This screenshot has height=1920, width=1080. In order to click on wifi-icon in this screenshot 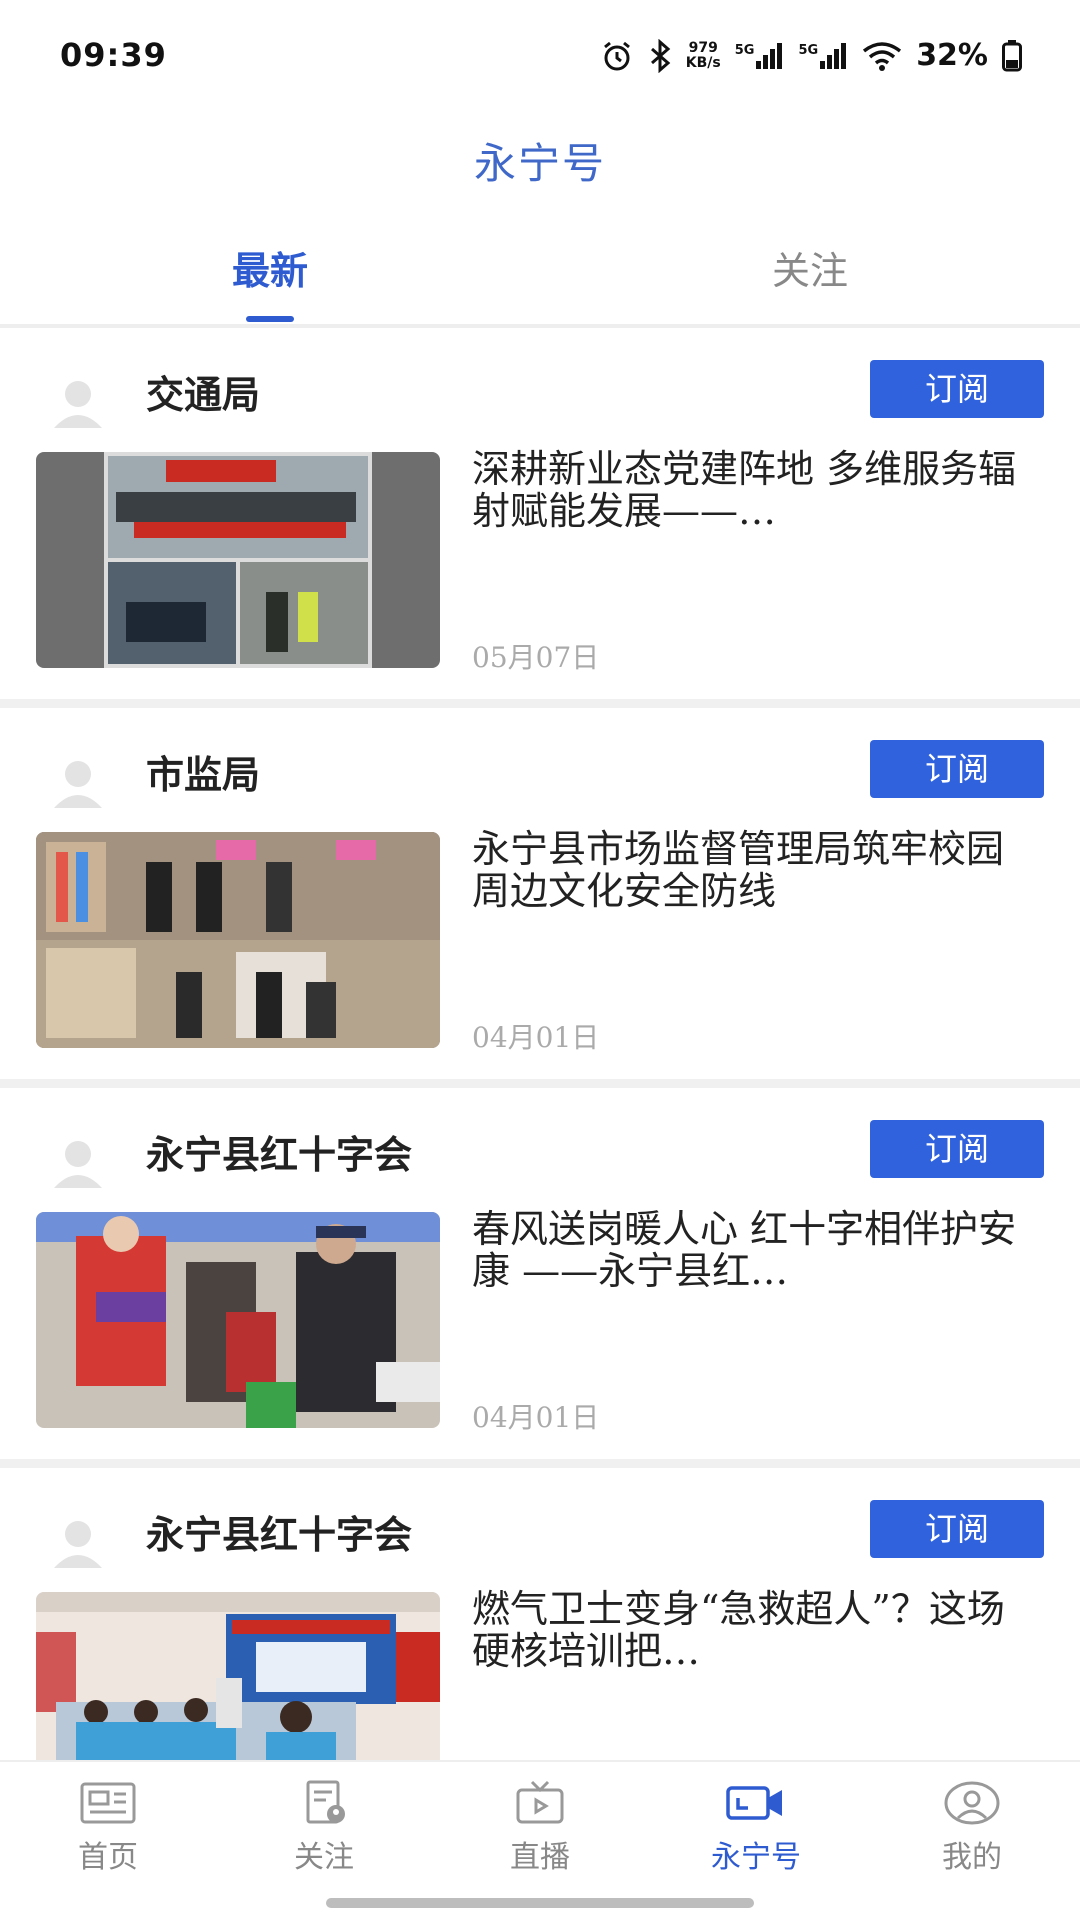, I will do `click(882, 56)`.